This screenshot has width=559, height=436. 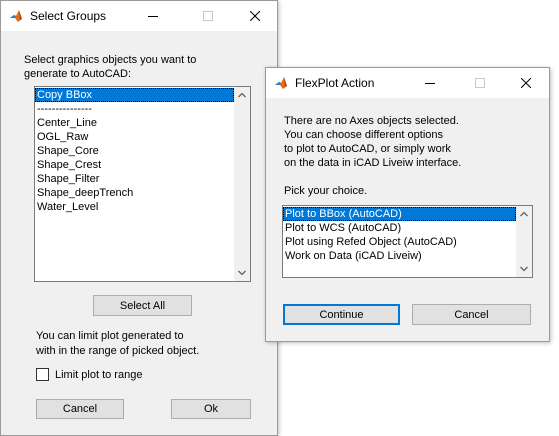 What do you see at coordinates (399, 228) in the screenshot?
I see `list-item: Plot to WCS (AutoCAD)` at bounding box center [399, 228].